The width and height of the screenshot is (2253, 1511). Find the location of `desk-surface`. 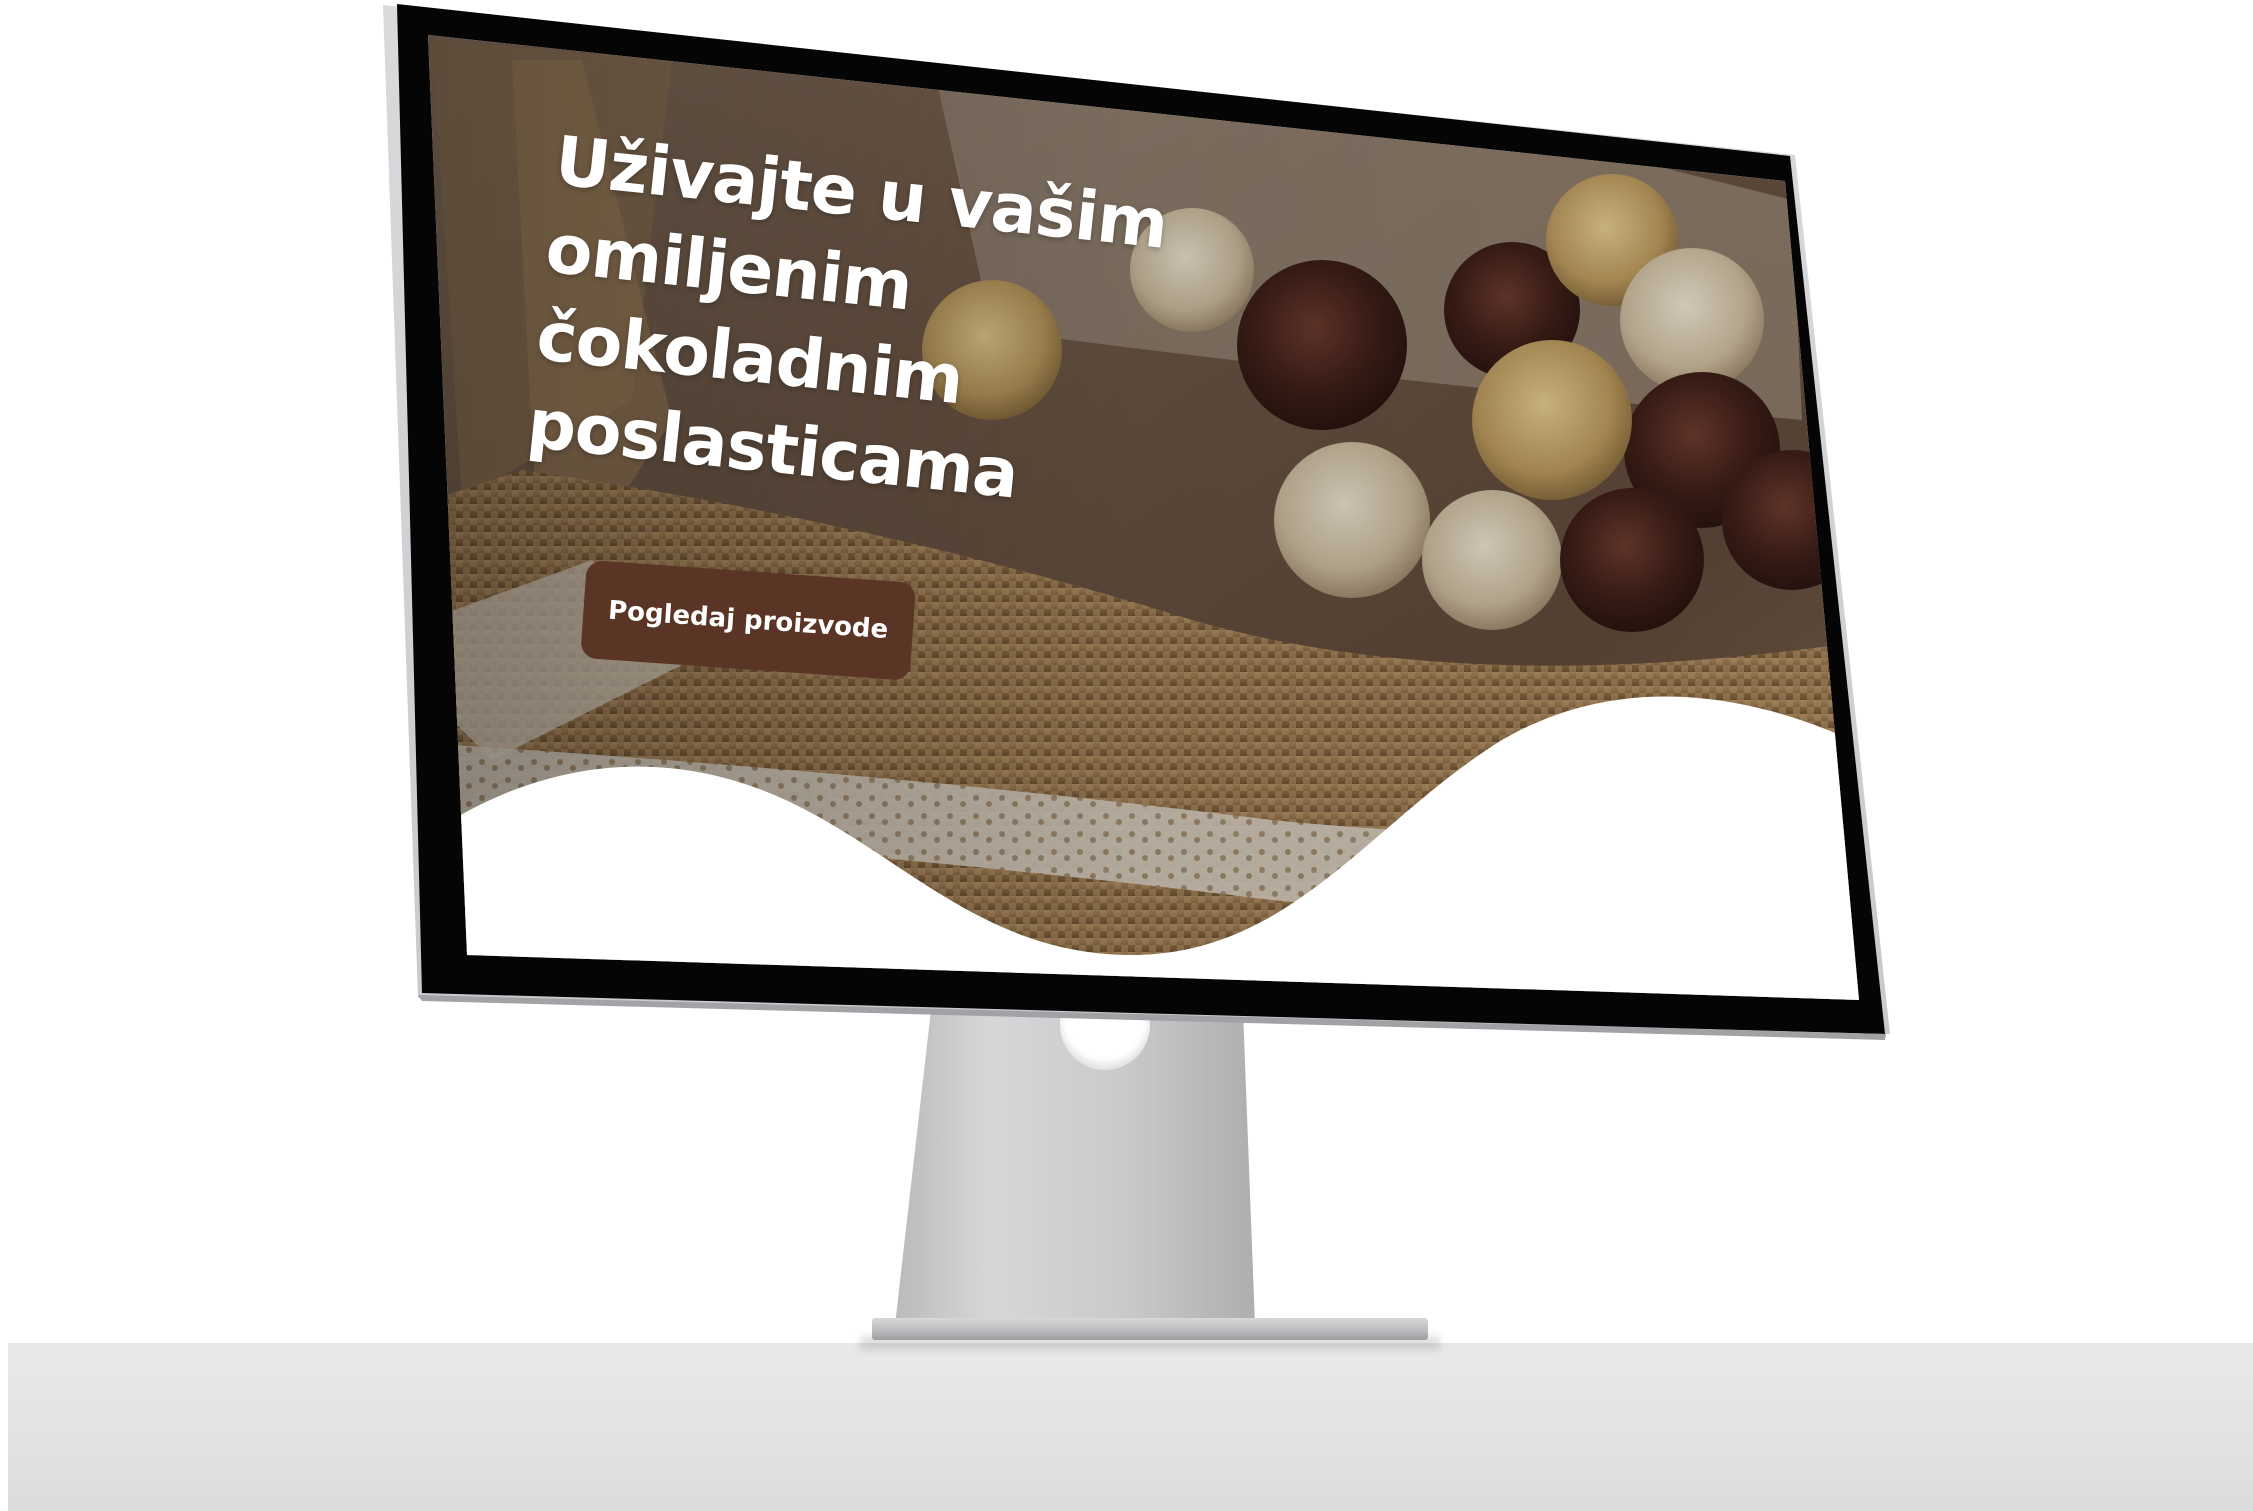

desk-surface is located at coordinates (1130, 1427).